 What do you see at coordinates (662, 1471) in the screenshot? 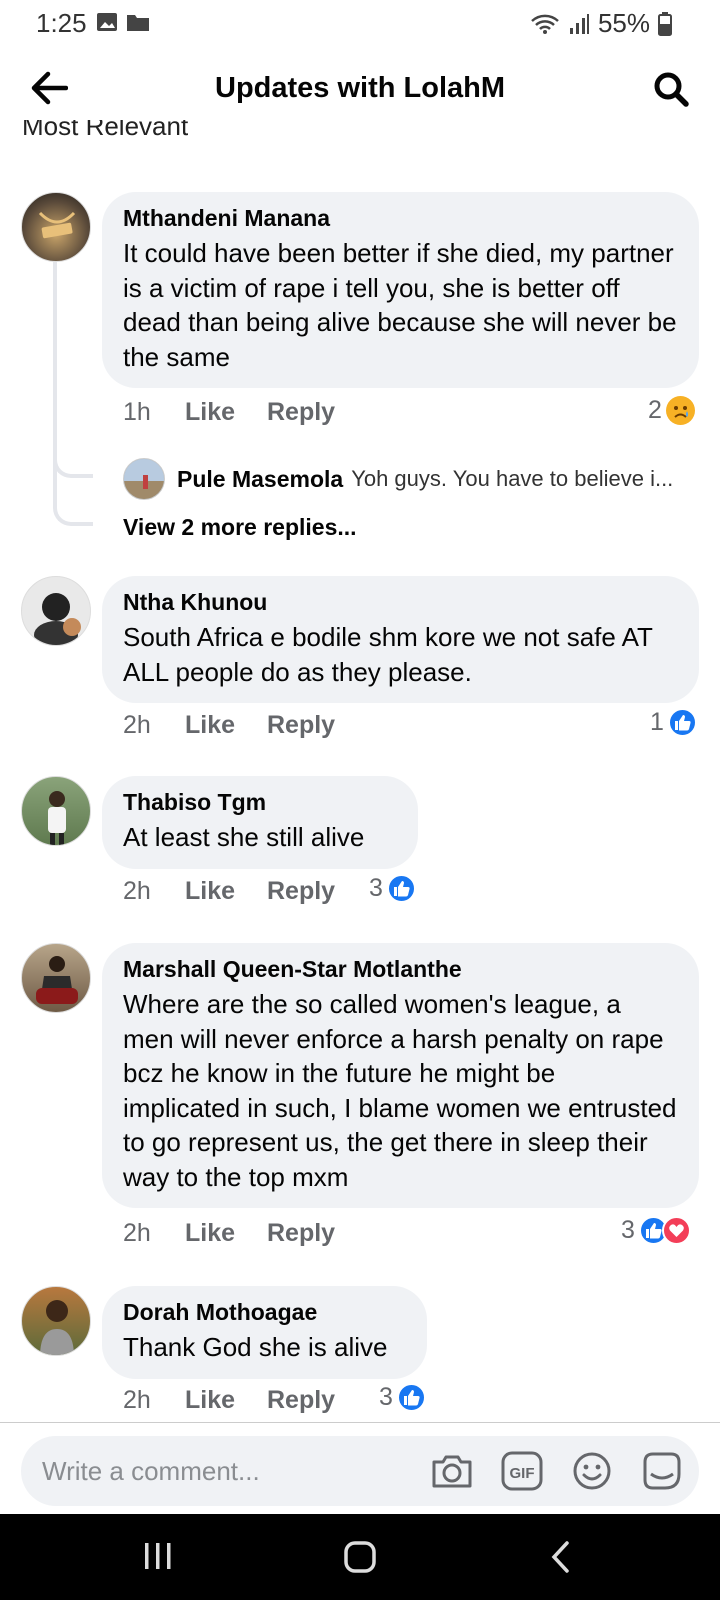
I see `sticker-icon` at bounding box center [662, 1471].